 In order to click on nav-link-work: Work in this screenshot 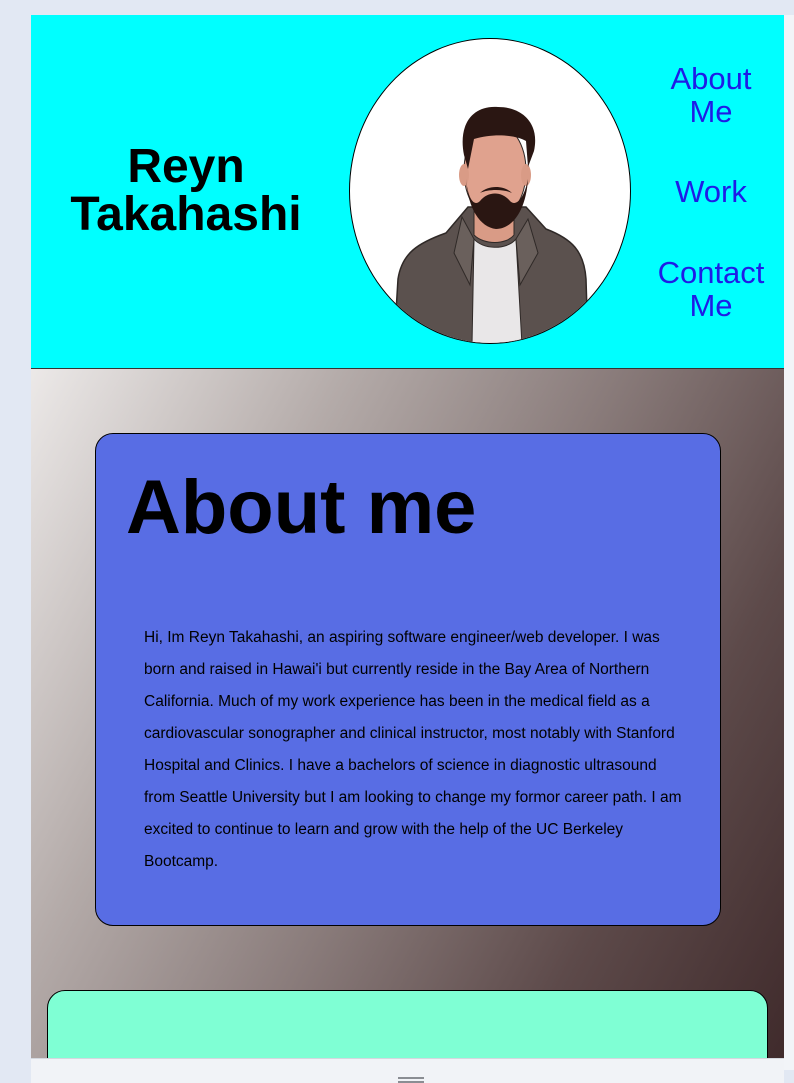, I will do `click(711, 191)`.